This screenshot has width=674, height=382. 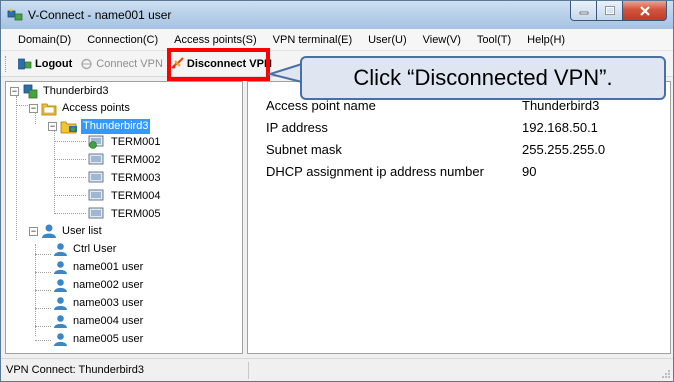 I want to click on tree-node-access-points: − Access points, so click(x=80, y=108).